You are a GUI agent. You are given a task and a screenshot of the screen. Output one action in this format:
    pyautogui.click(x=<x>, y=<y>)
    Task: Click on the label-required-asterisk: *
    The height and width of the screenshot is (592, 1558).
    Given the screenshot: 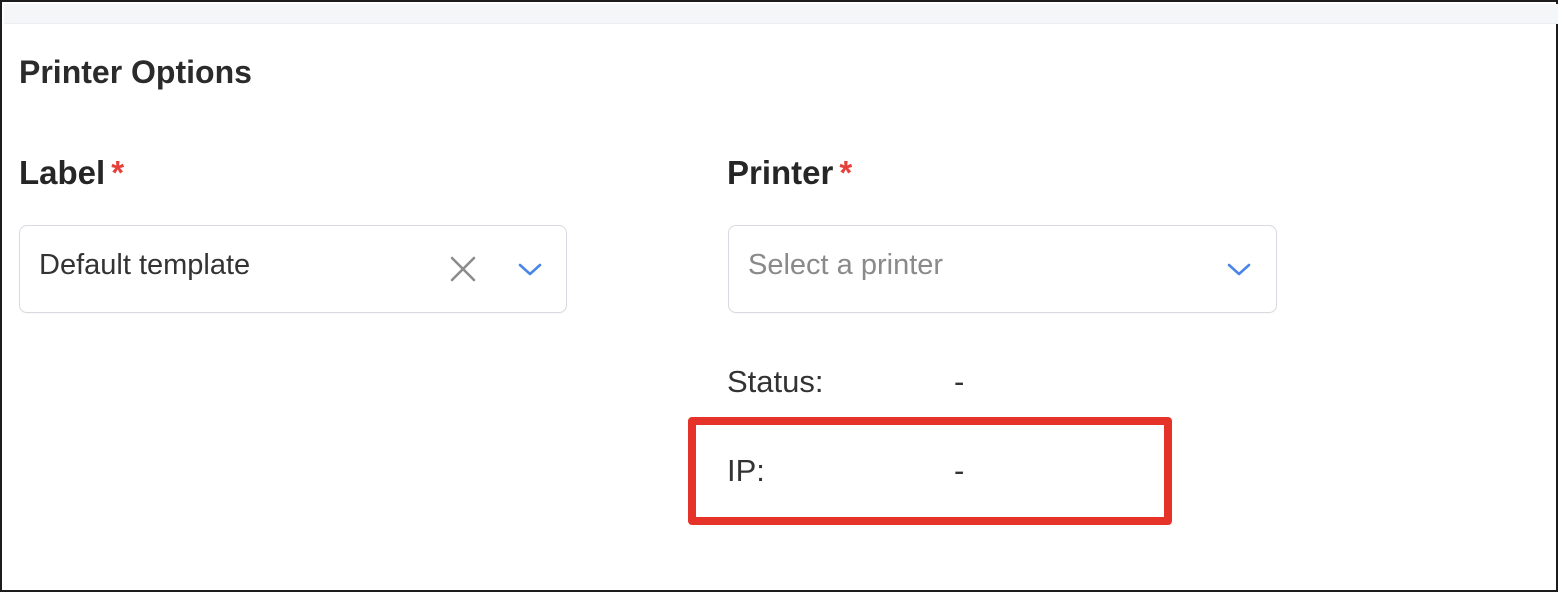 What is the action you would take?
    pyautogui.click(x=118, y=172)
    